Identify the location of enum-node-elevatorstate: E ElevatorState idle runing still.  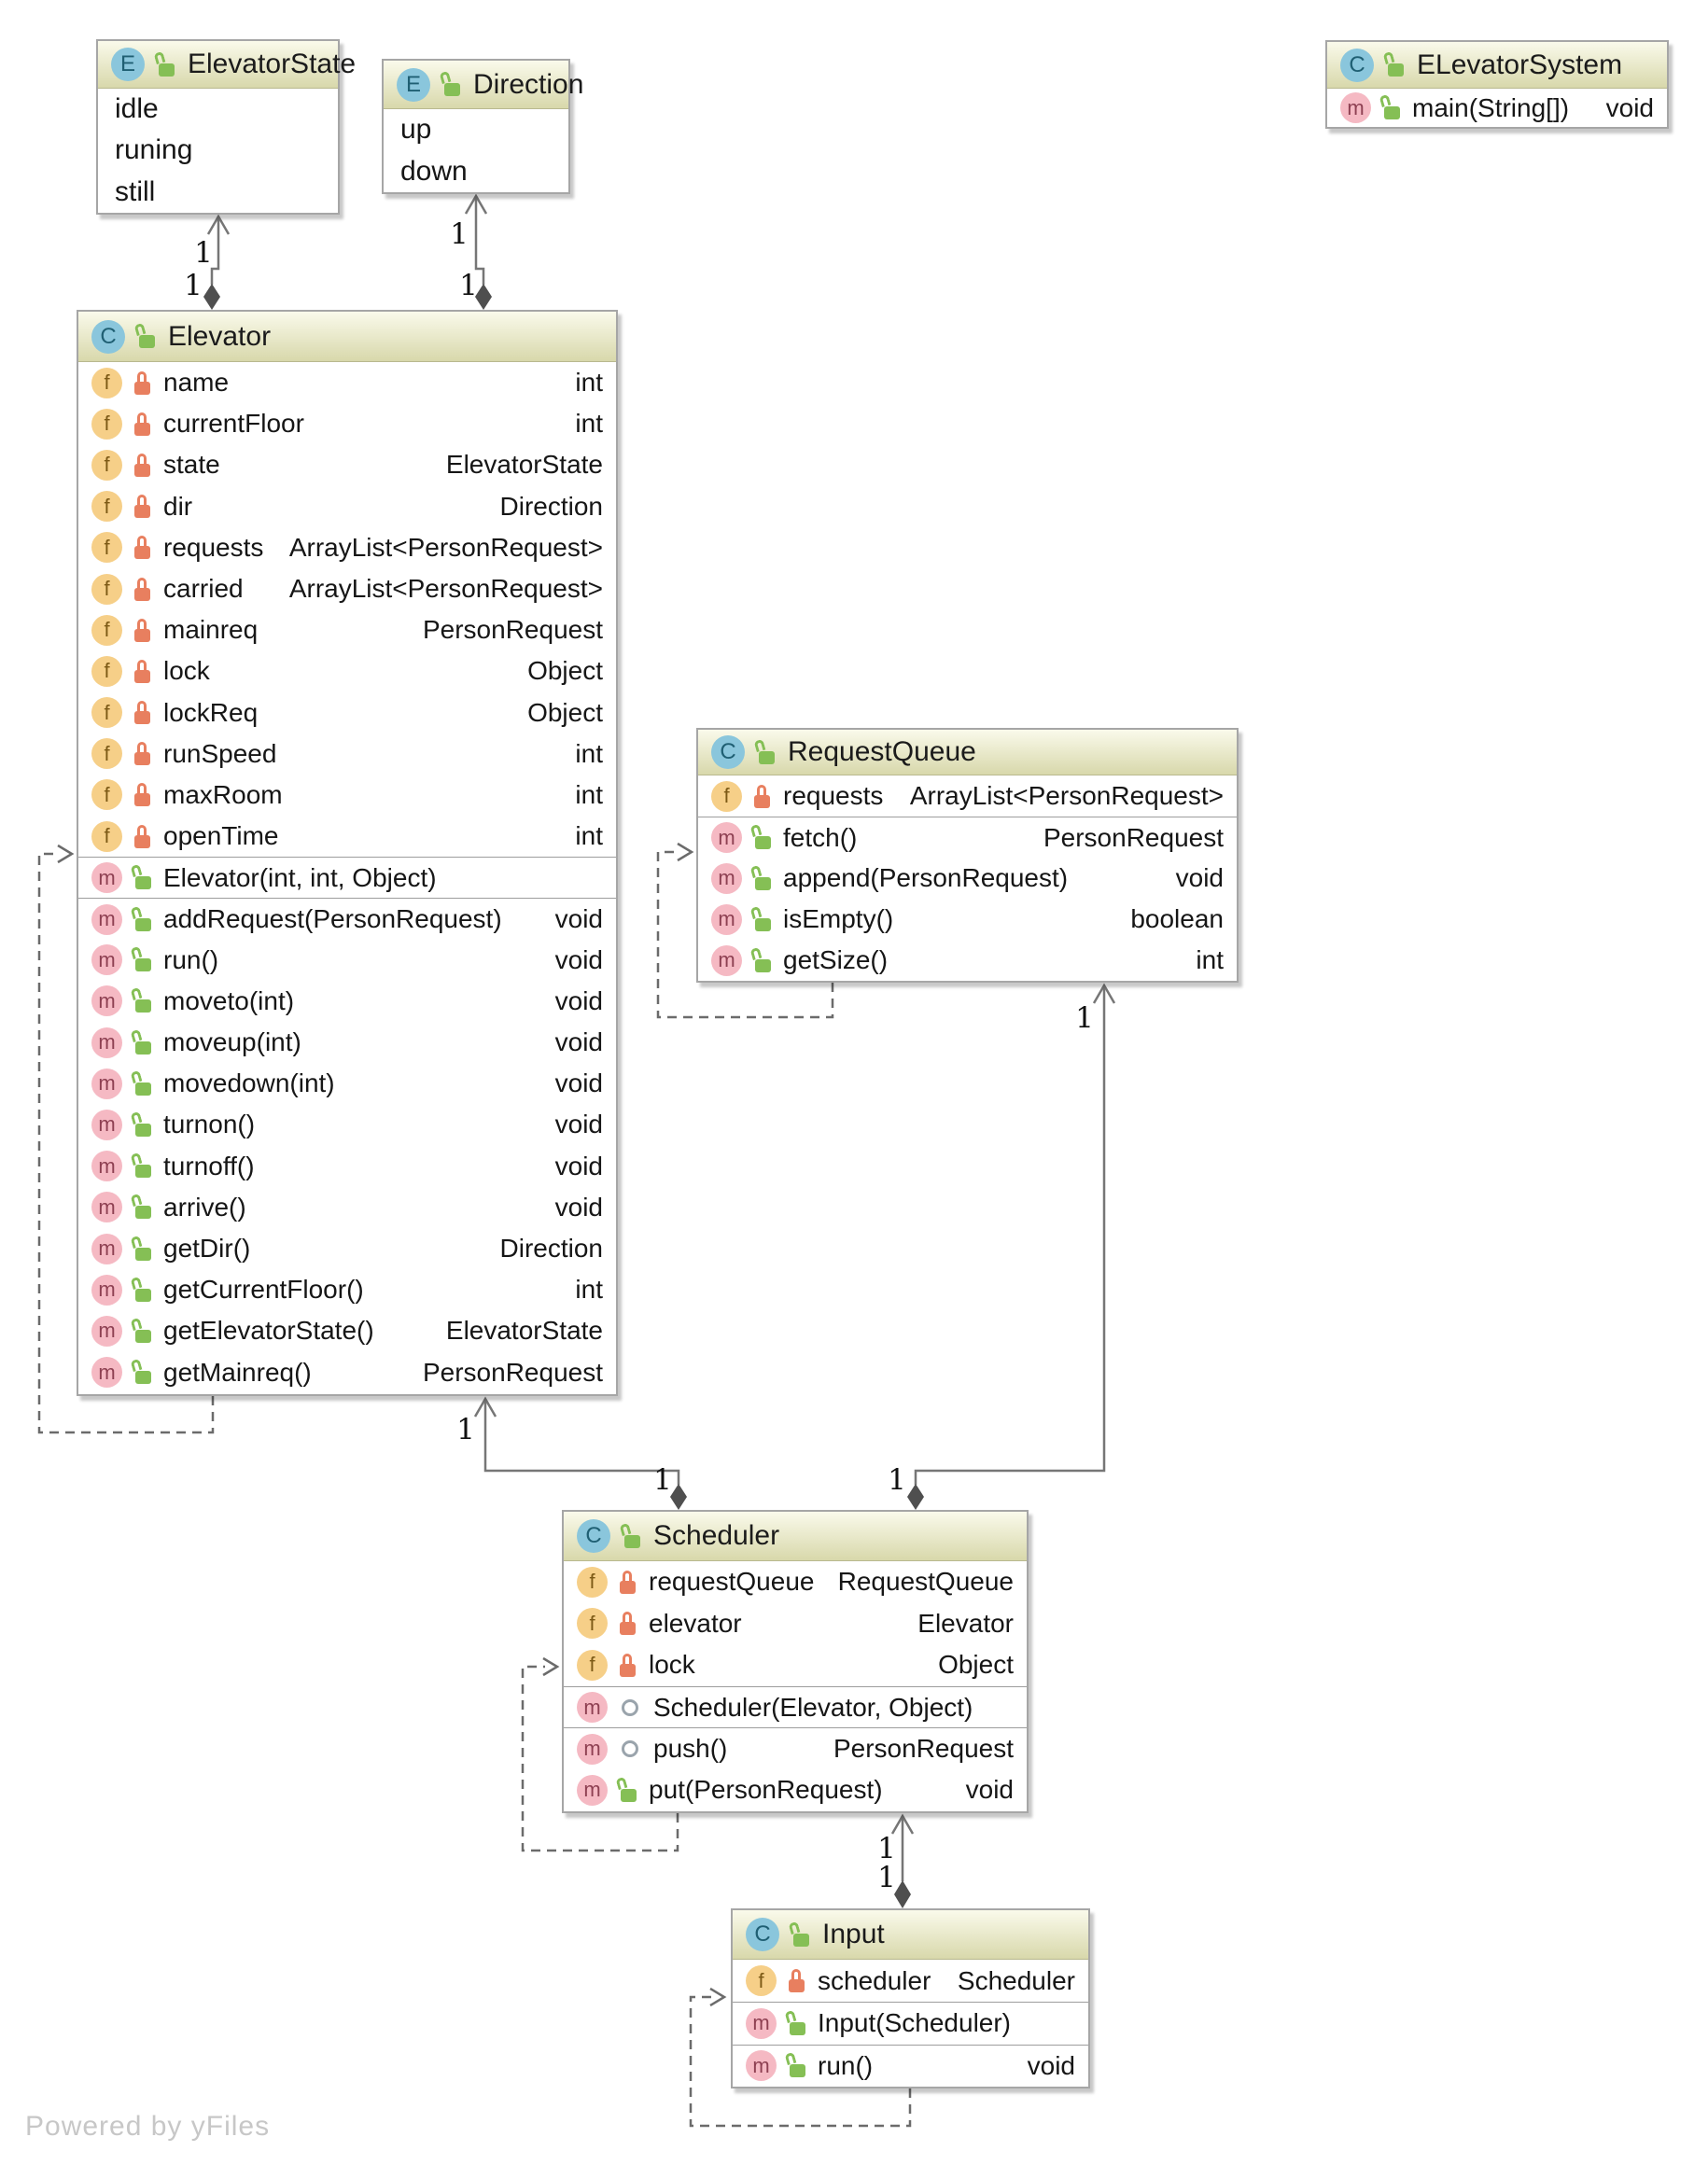
(226, 127).